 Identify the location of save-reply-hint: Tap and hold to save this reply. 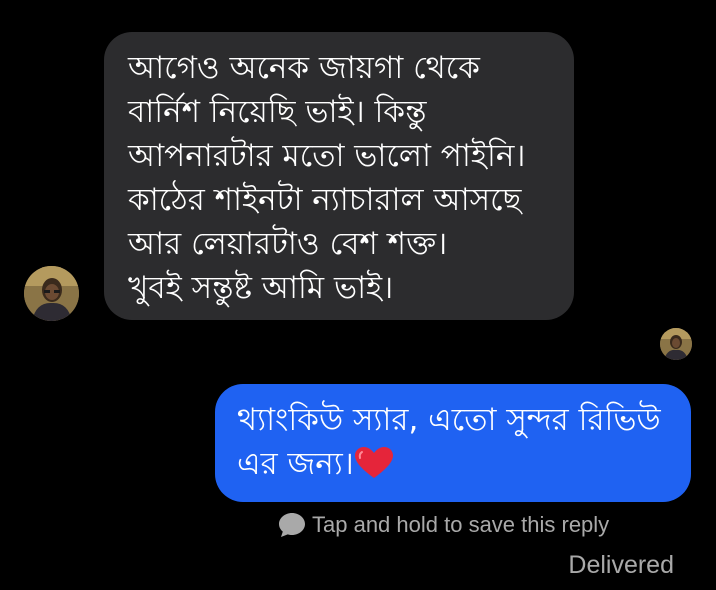
(443, 525).